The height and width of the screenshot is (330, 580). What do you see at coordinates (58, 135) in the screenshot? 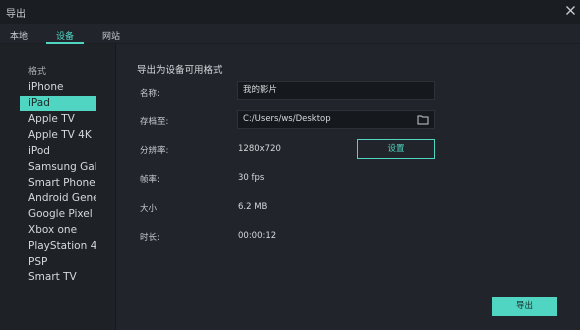
I see `format-item-apple-tv-4k: Apple TV 4K` at bounding box center [58, 135].